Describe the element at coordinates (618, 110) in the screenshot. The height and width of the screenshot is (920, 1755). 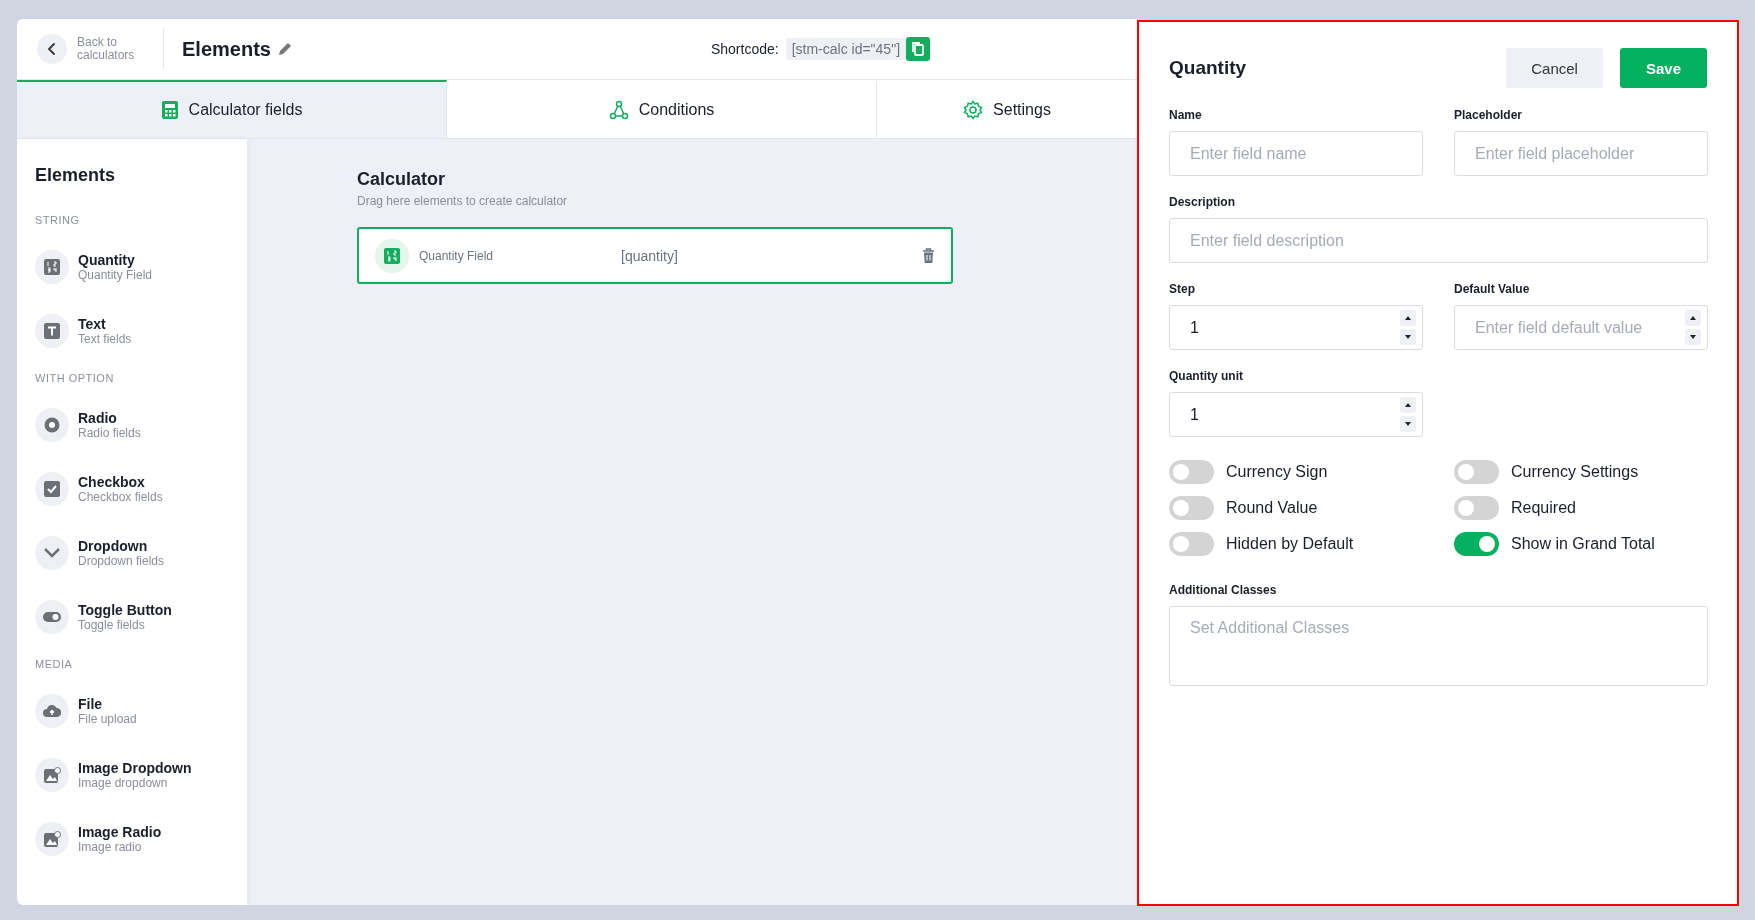
I see `nodes-icon` at that location.